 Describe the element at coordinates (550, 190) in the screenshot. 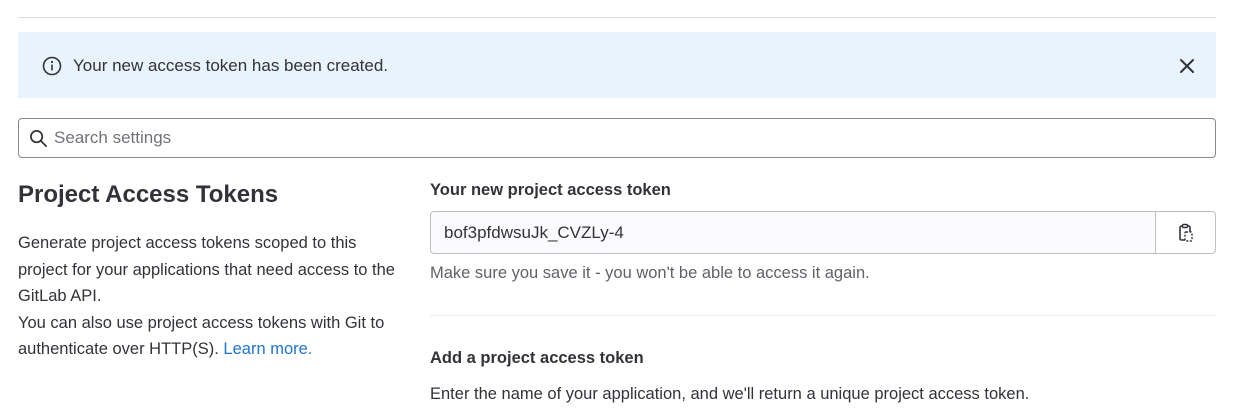

I see `new-token-label: Your new project access token` at that location.